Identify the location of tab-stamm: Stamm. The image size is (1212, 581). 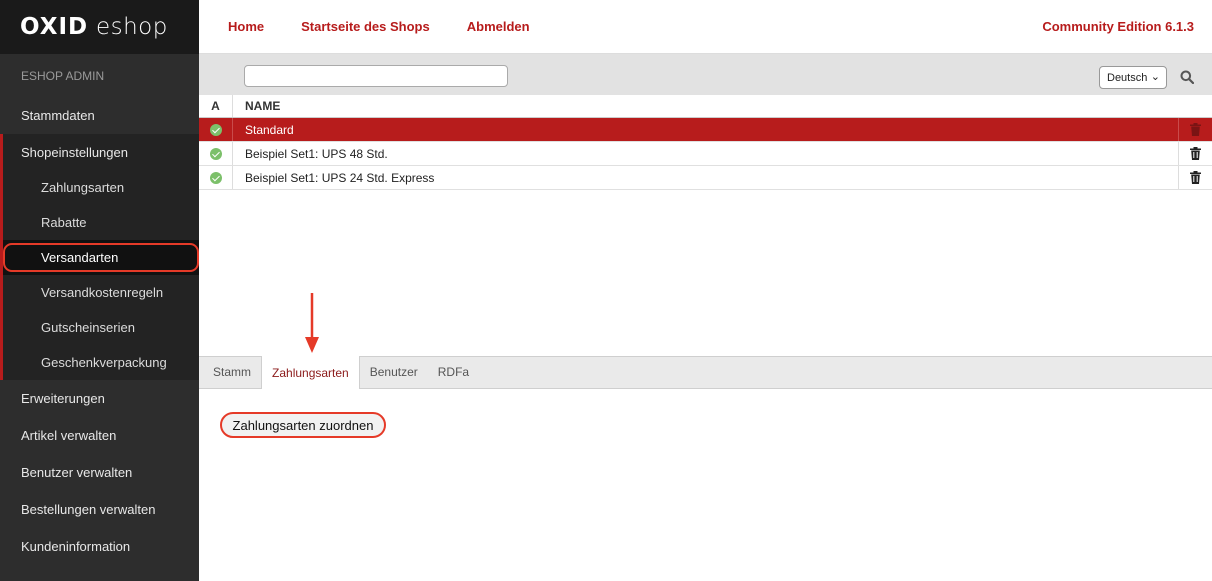
(230, 372).